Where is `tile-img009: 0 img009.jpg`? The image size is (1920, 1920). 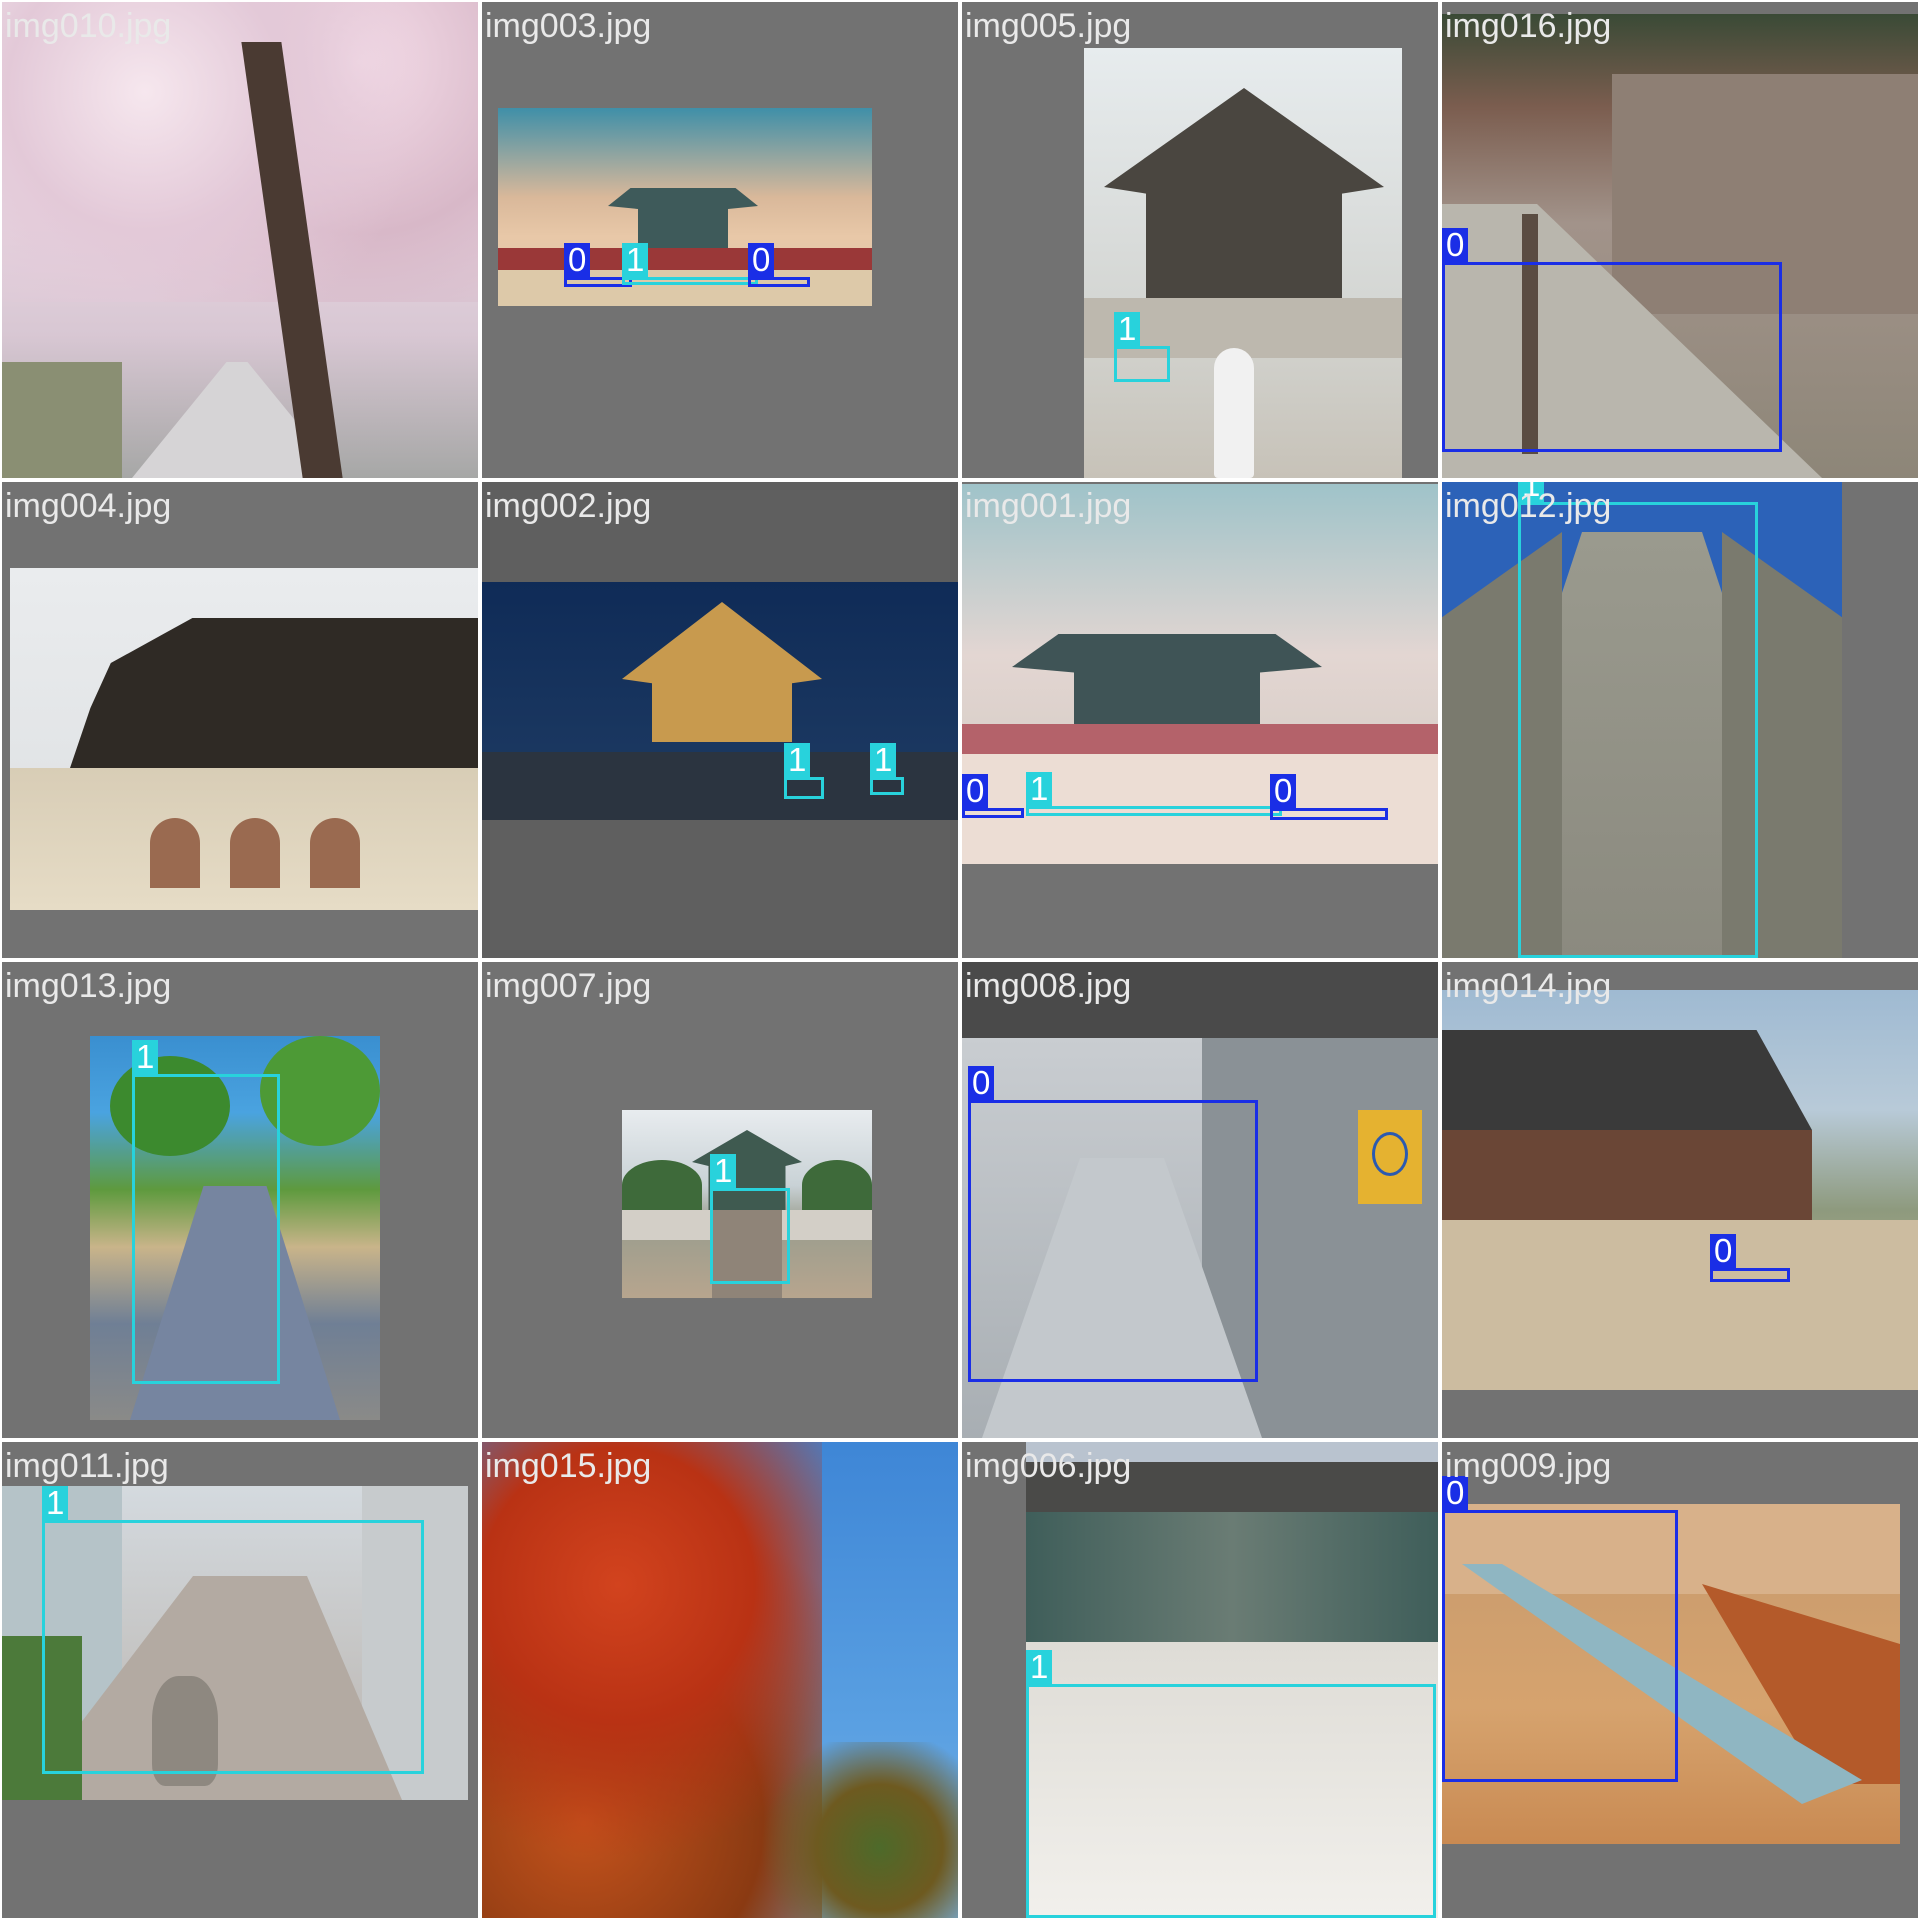 tile-img009: 0 img009.jpg is located at coordinates (1680, 1680).